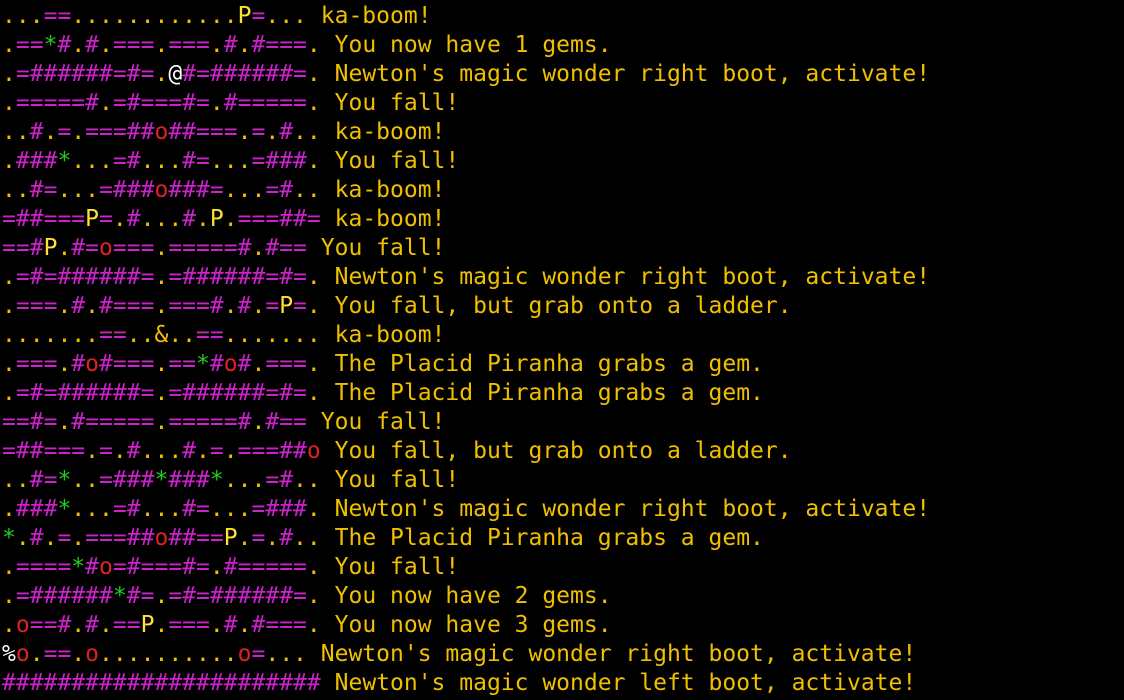 Image resolution: width=1124 pixels, height=700 pixels. Describe the element at coordinates (466, 422) in the screenshot. I see `terminal-line: ==#=.#=====.=====#.#== You fall!` at that location.